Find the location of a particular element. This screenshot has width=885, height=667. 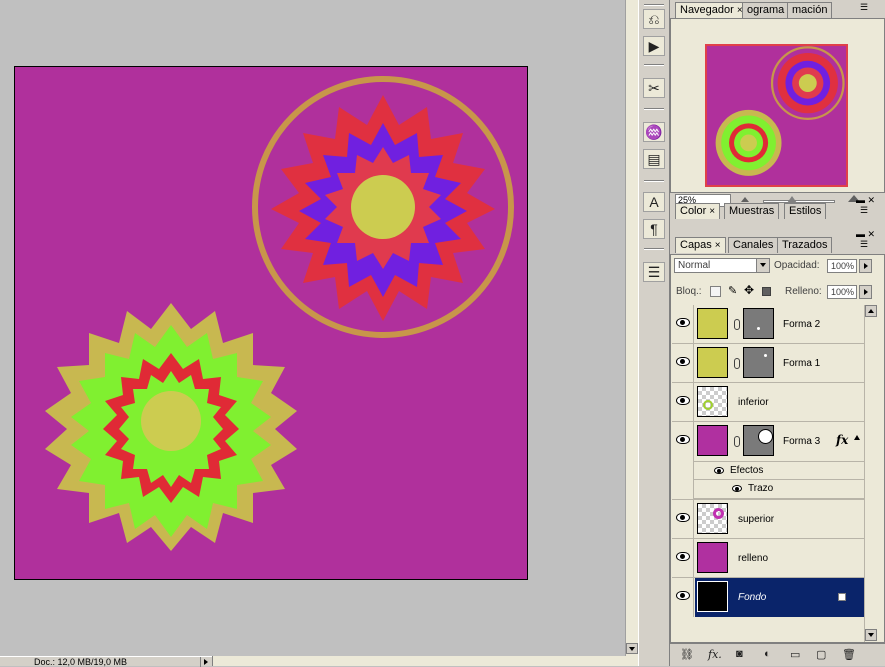

lock-pixels-icon: ✎ is located at coordinates (733, 290).